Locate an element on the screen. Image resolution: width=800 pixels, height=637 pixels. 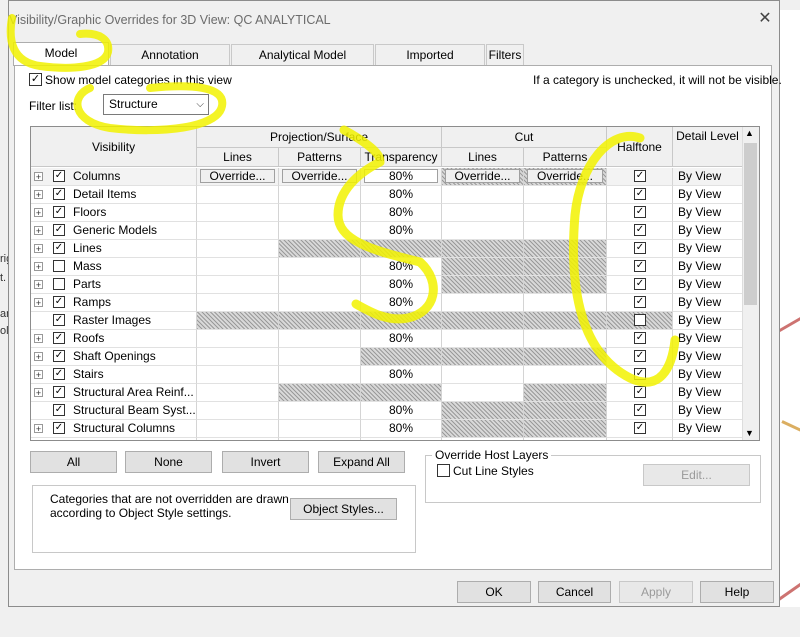
category-checkbox is located at coordinates (59, 266).